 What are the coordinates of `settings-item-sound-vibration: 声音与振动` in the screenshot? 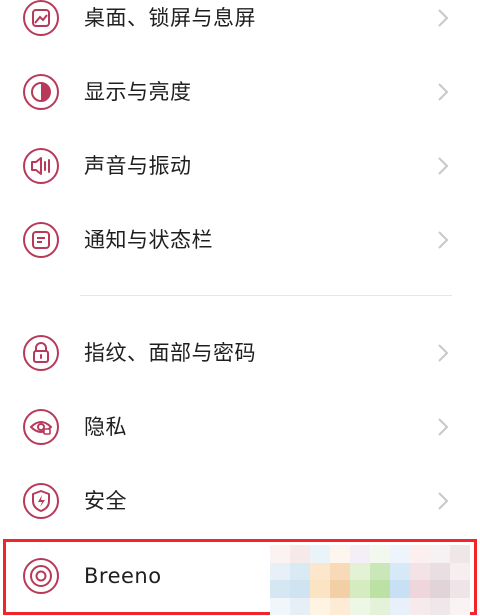 It's located at (240, 166).